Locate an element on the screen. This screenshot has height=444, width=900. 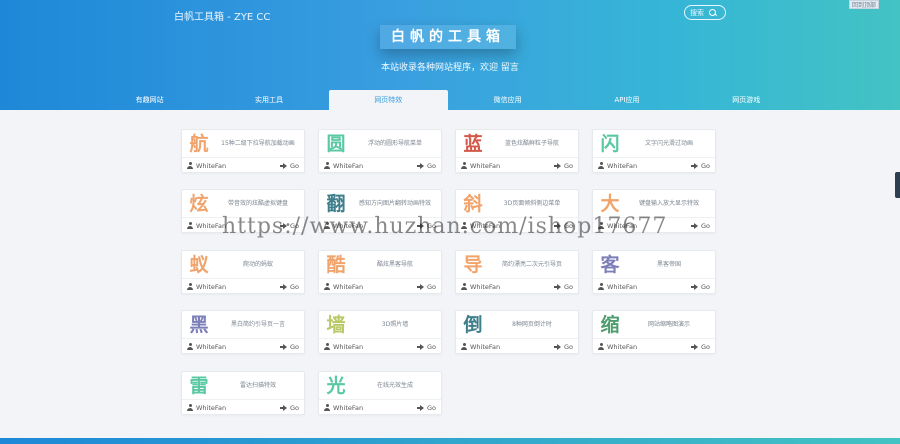
hero-subtitle: 本站收录各种网站程序，欢迎 留言 is located at coordinates (450, 68).